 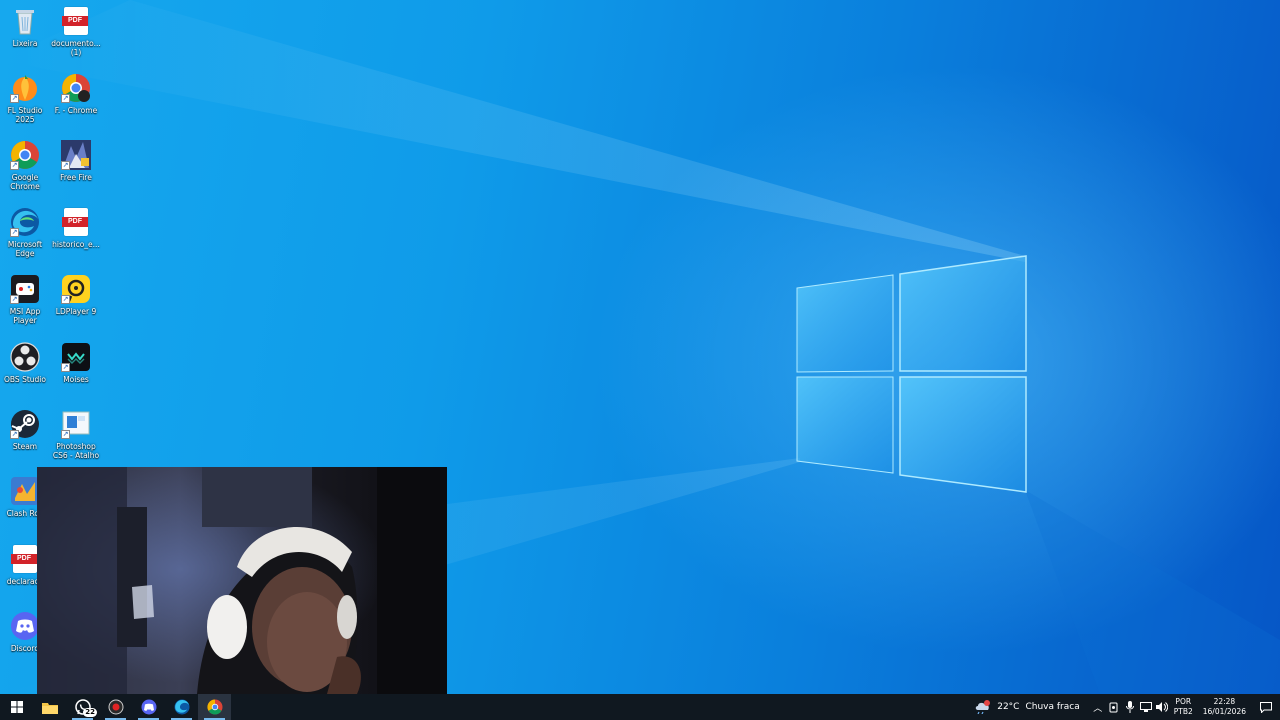 I want to click on desktop-icon-documento: PDF documento... (1), so click(x=76, y=31).